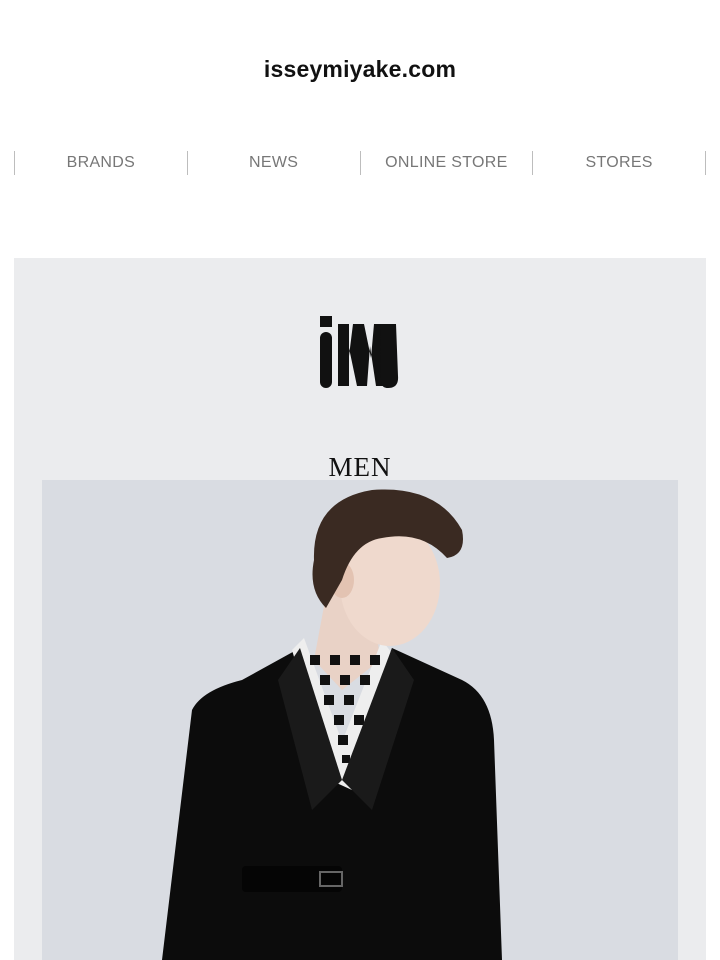 Image resolution: width=720 pixels, height=960 pixels. Describe the element at coordinates (360, 467) in the screenshot. I see `logo-men-text: MEN` at that location.